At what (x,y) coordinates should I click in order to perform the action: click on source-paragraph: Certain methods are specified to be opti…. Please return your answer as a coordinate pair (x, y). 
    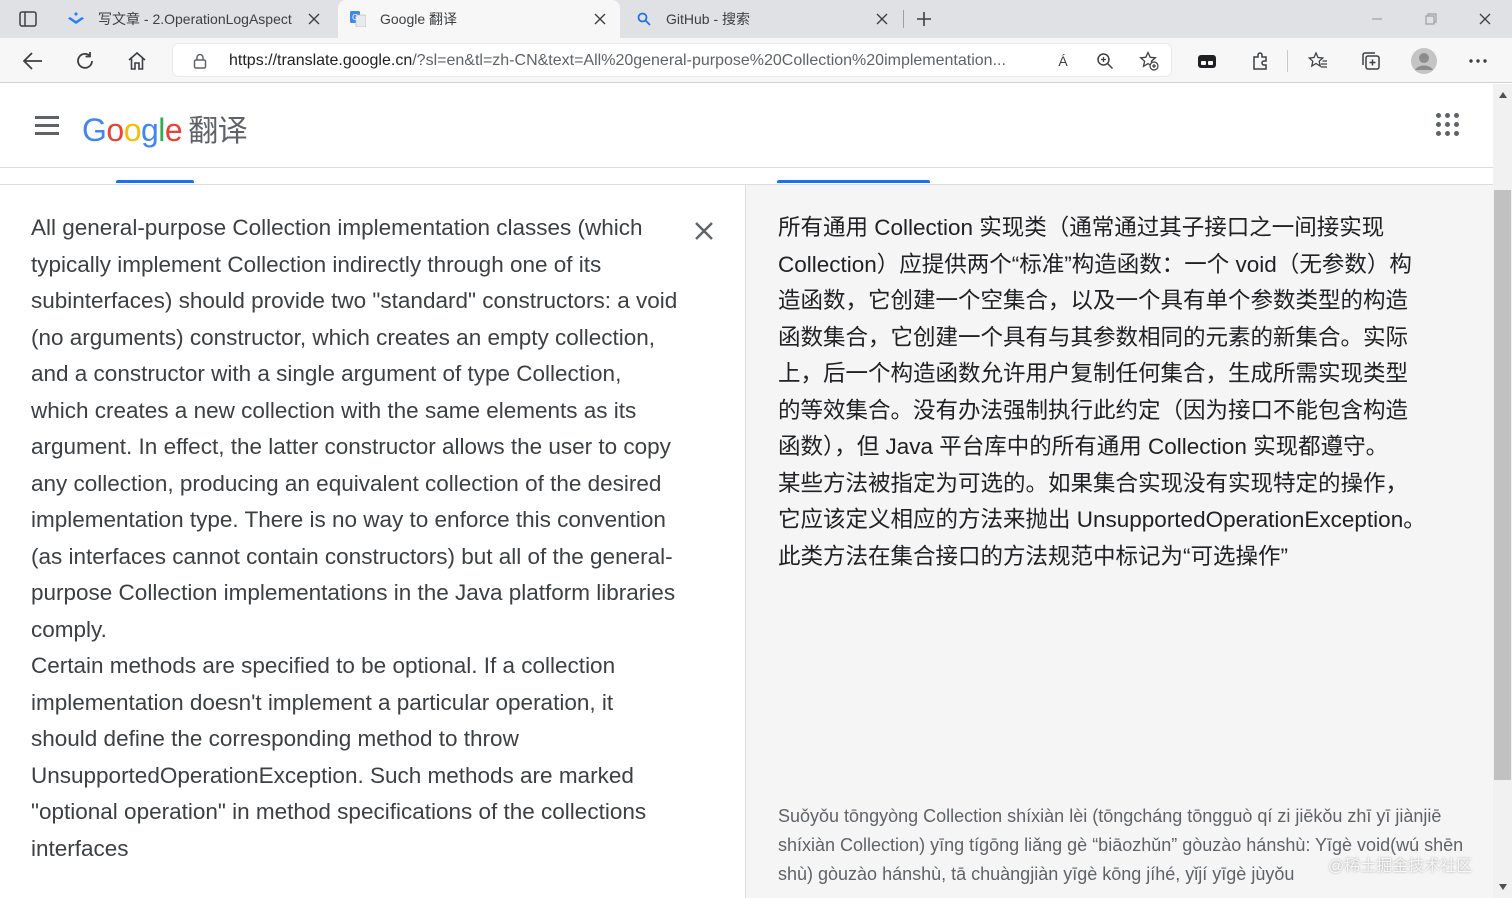
    Looking at the image, I should click on (339, 757).